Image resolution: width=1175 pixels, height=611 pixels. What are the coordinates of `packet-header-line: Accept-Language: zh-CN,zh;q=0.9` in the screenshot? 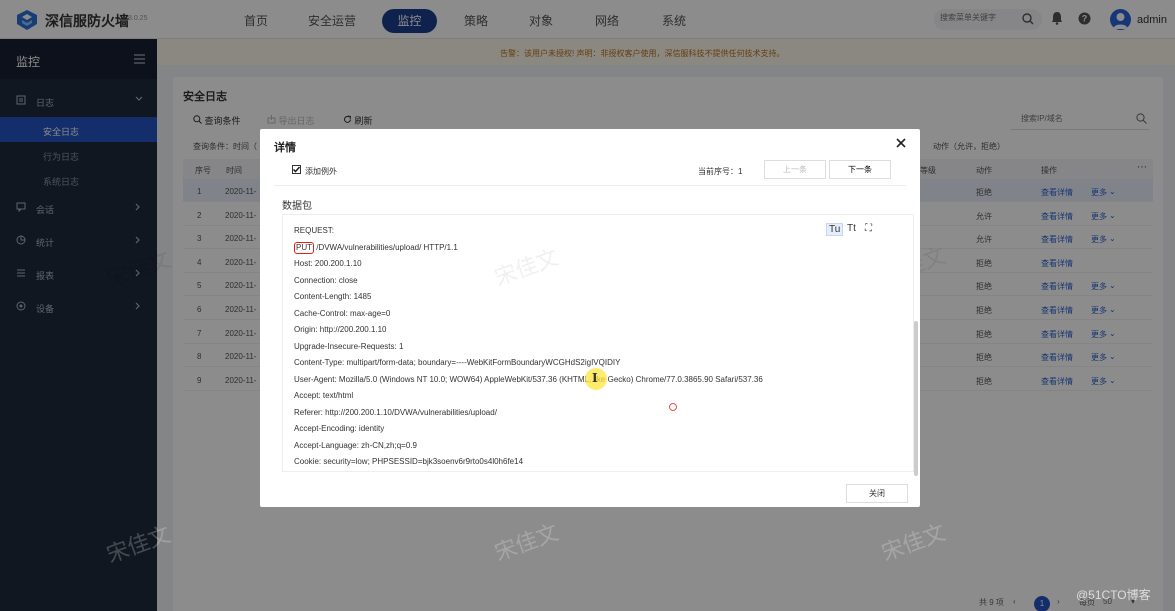 It's located at (355, 445).